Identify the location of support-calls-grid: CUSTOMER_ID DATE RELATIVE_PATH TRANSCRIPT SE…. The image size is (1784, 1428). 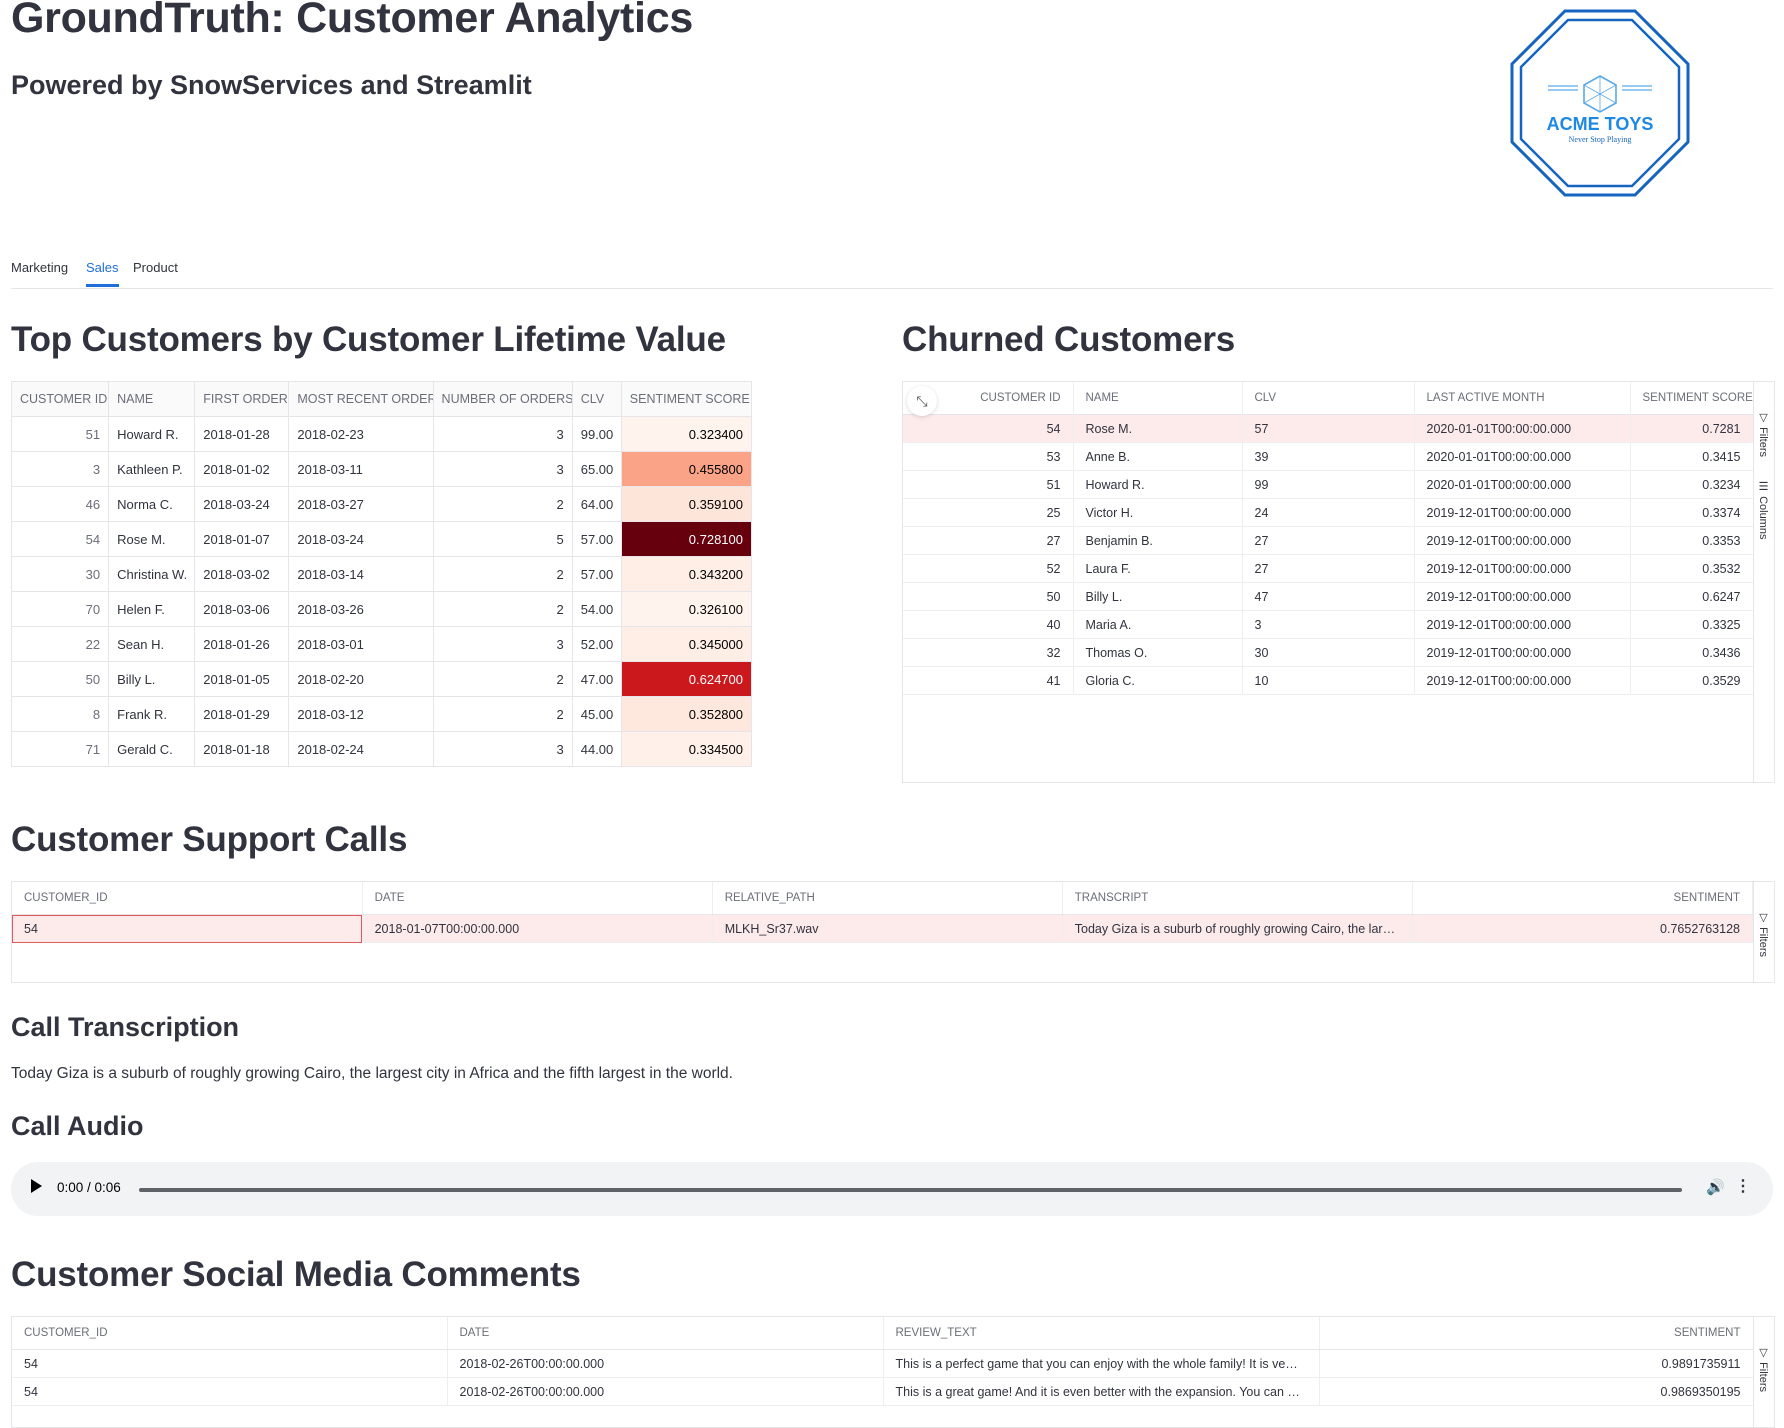
(893, 932).